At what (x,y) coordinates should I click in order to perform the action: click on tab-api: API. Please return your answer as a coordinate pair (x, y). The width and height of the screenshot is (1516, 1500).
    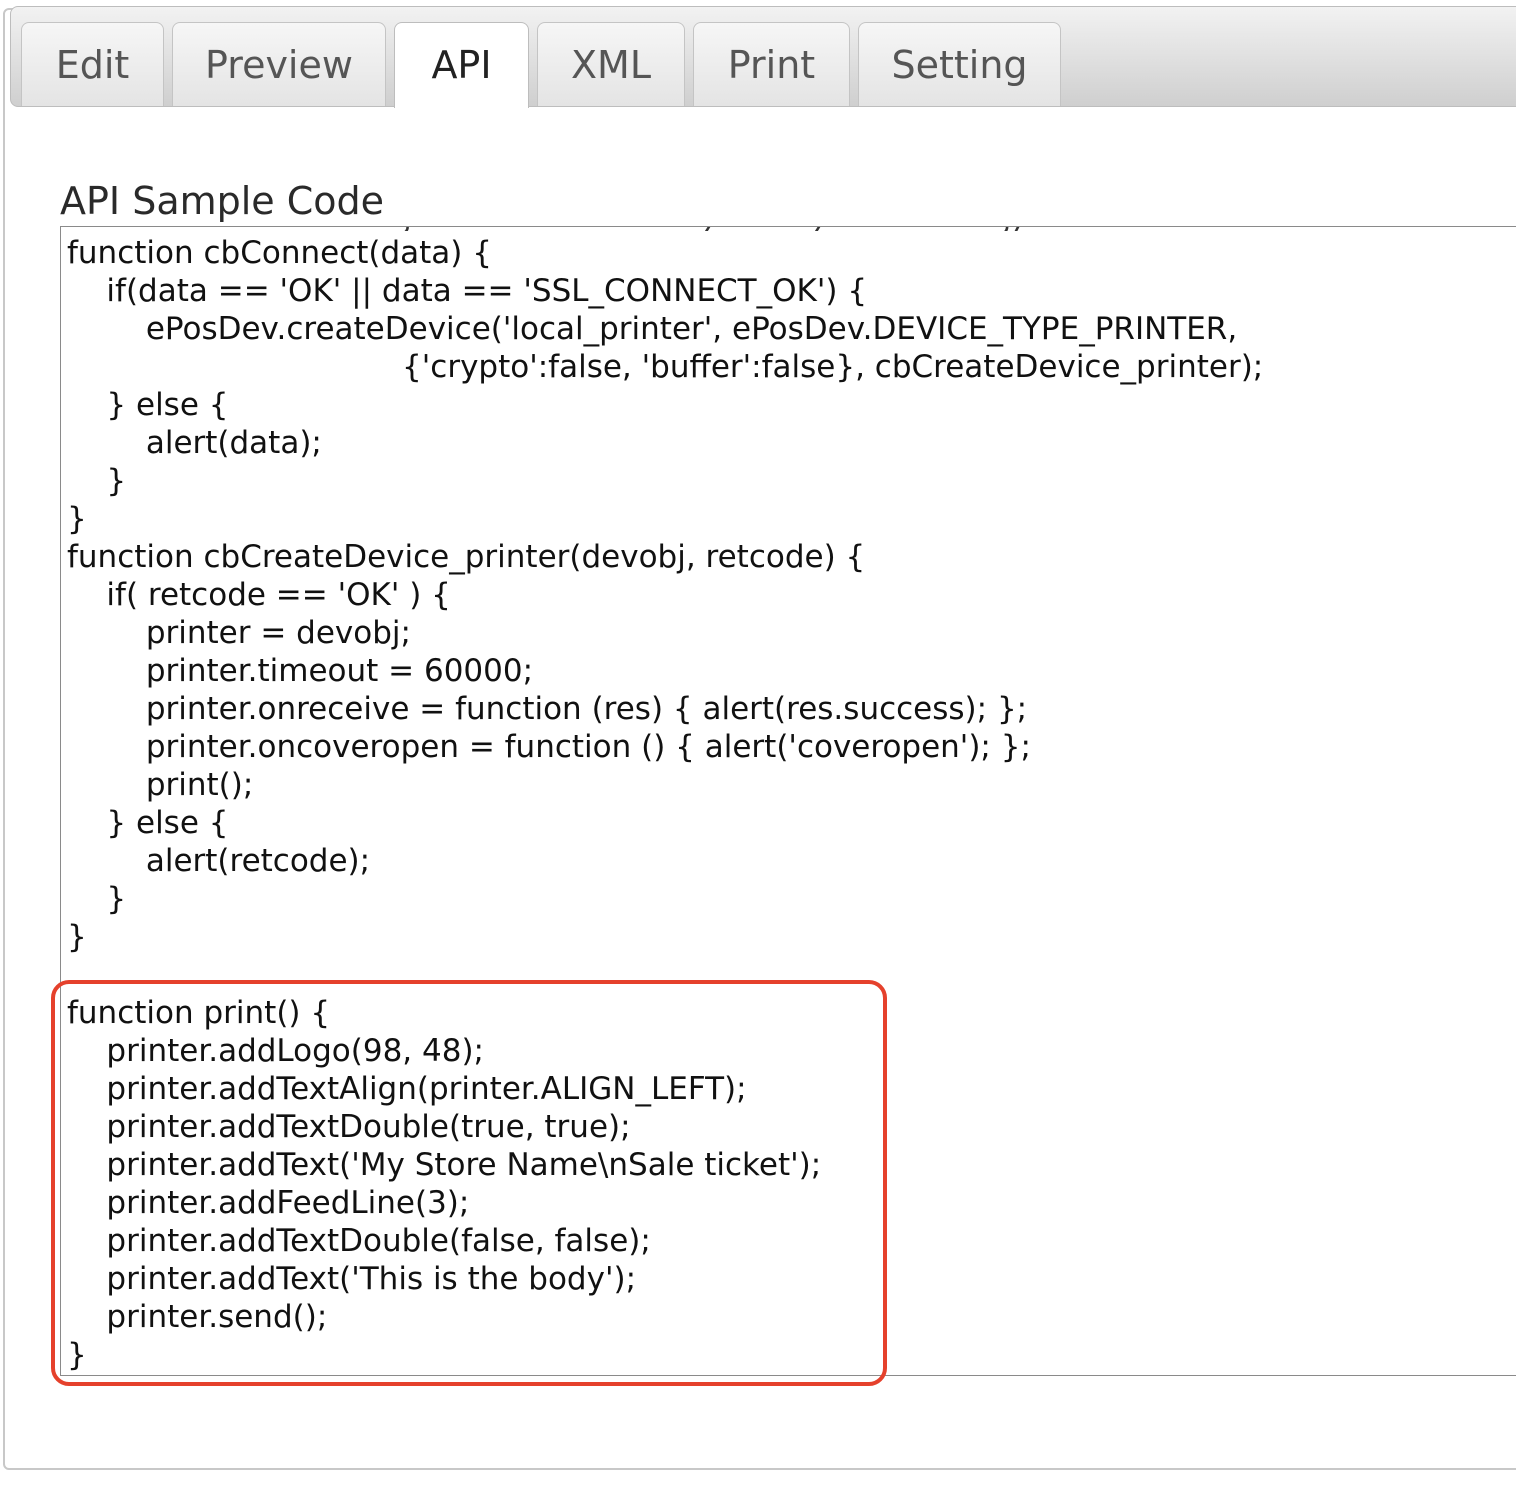
    Looking at the image, I should click on (461, 65).